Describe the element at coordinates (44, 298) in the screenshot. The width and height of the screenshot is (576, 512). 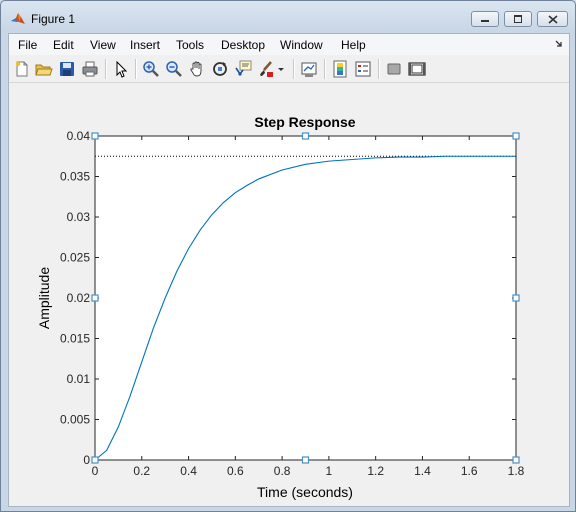
I see `y-axis-label: Amplitude` at that location.